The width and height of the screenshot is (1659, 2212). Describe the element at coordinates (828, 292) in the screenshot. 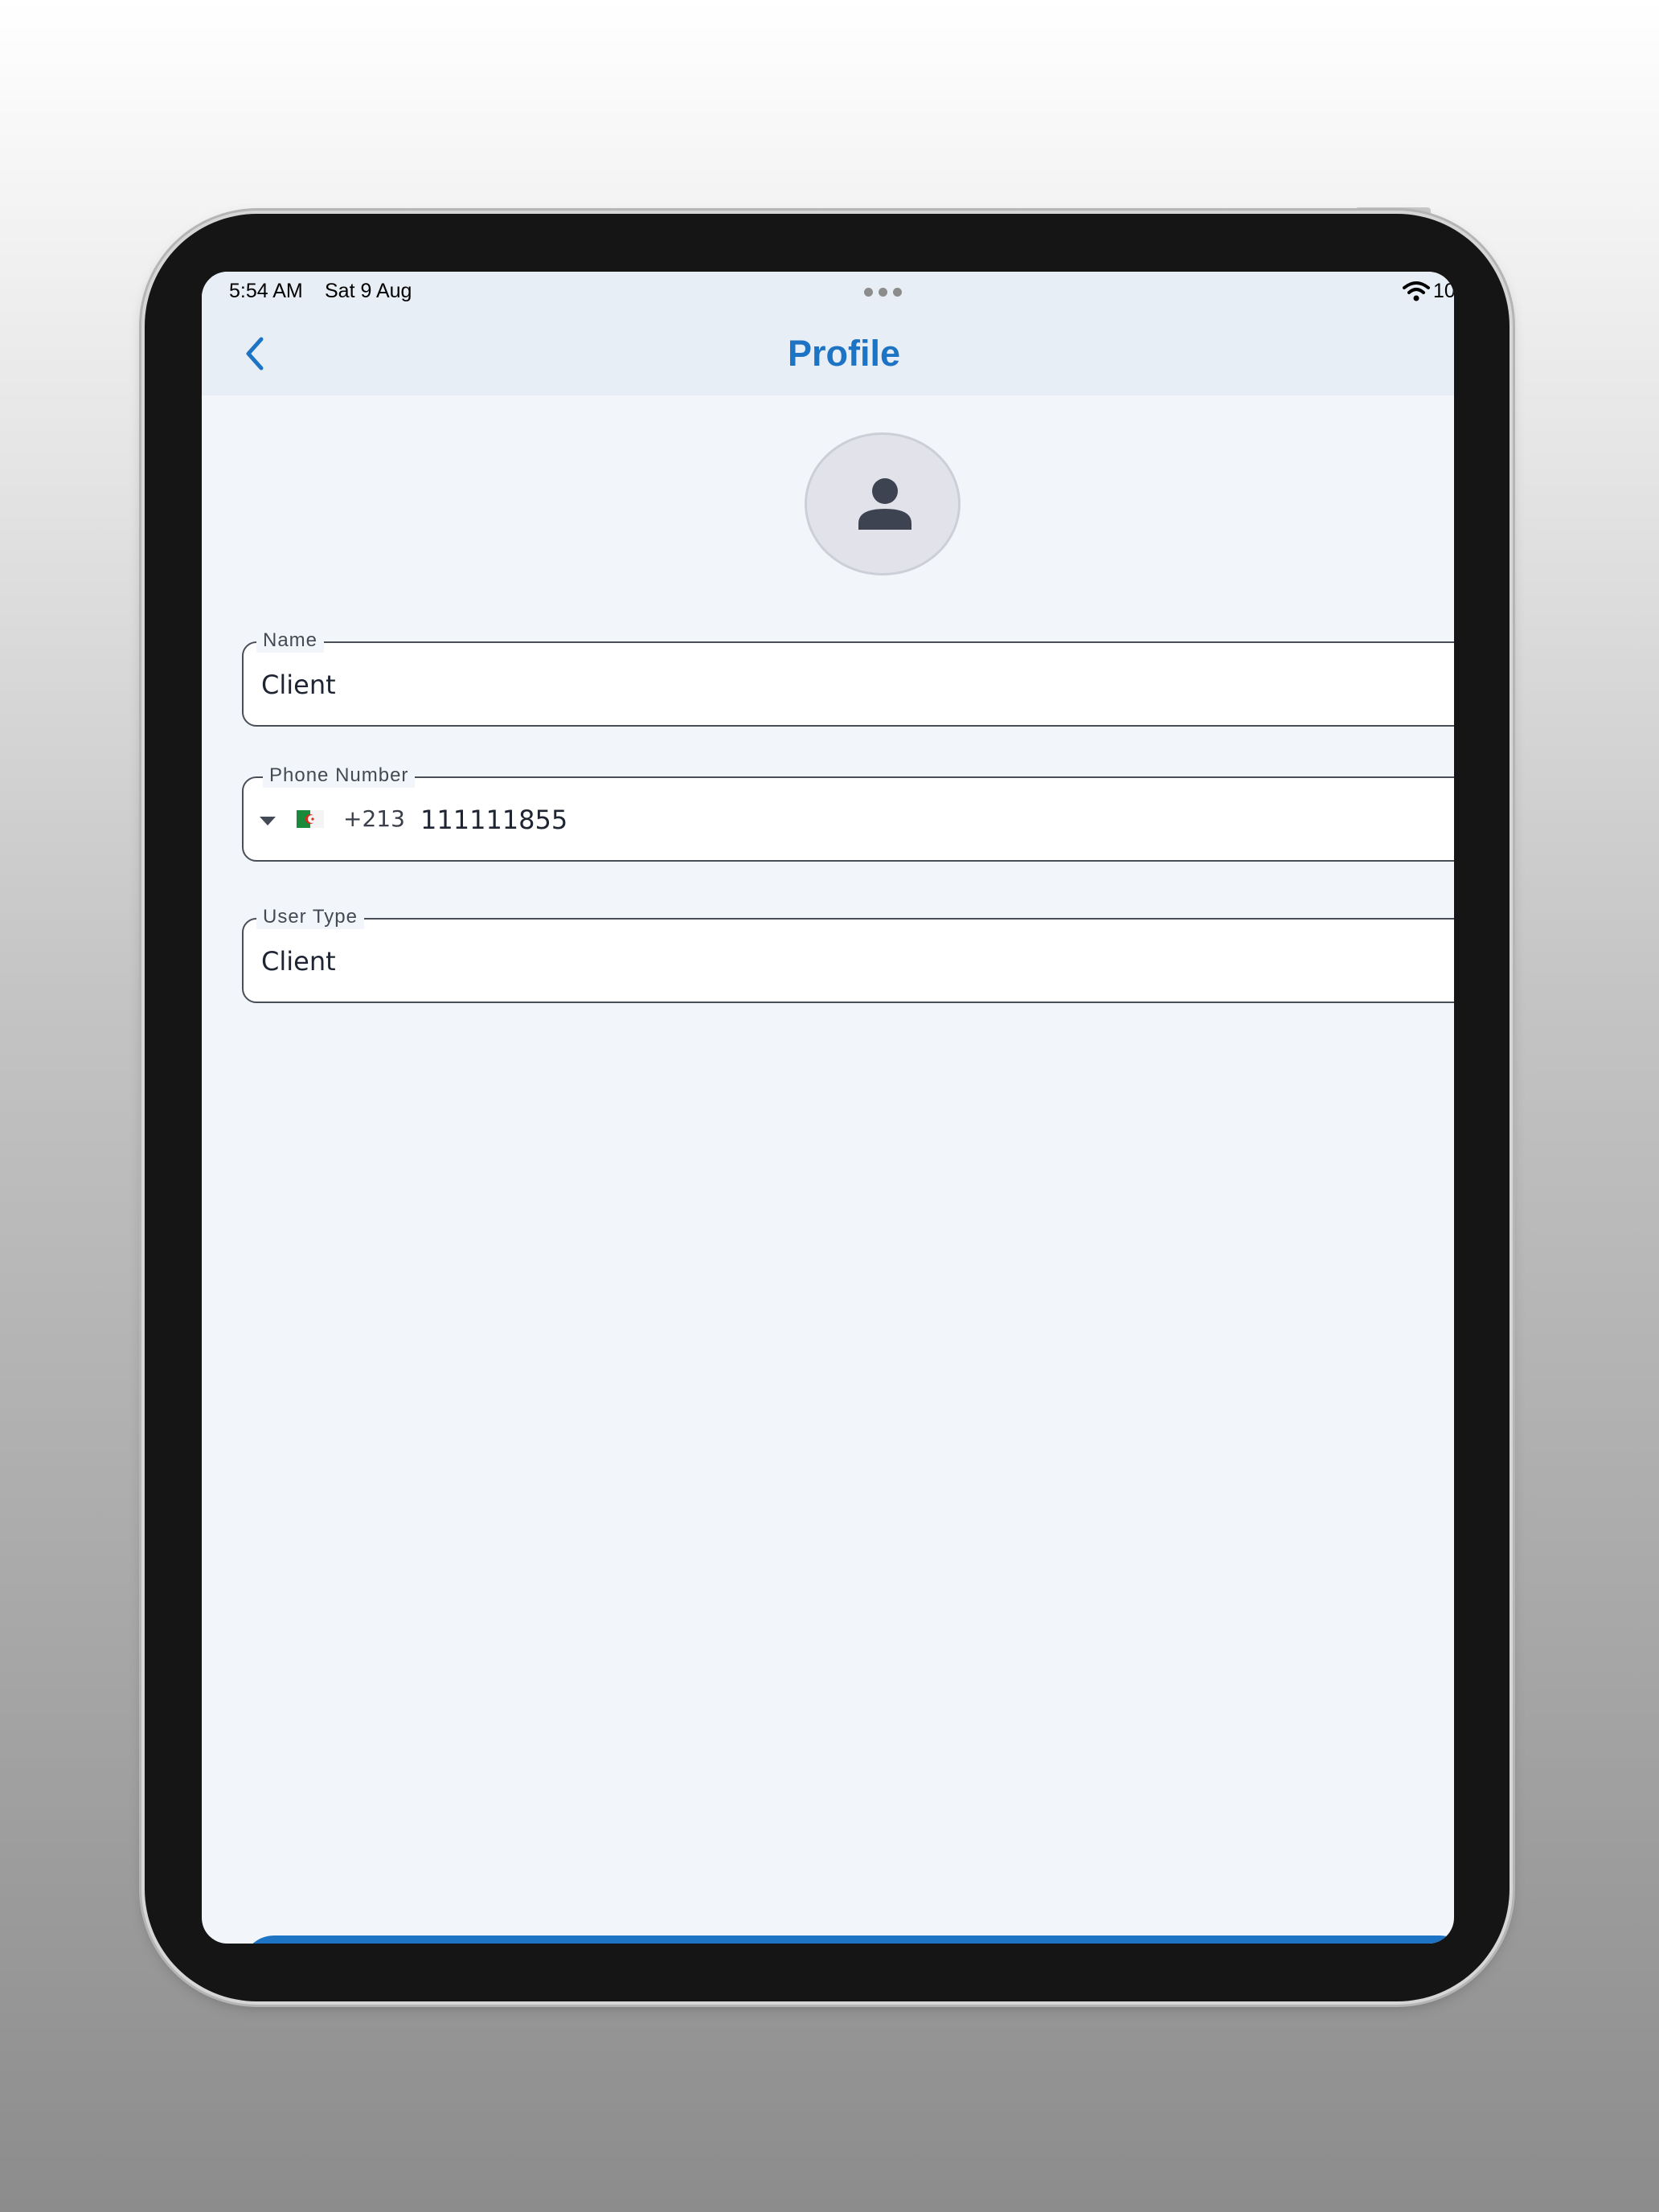

I see `status-bar: 5:54 AM Sat 9 Aug 10` at that location.